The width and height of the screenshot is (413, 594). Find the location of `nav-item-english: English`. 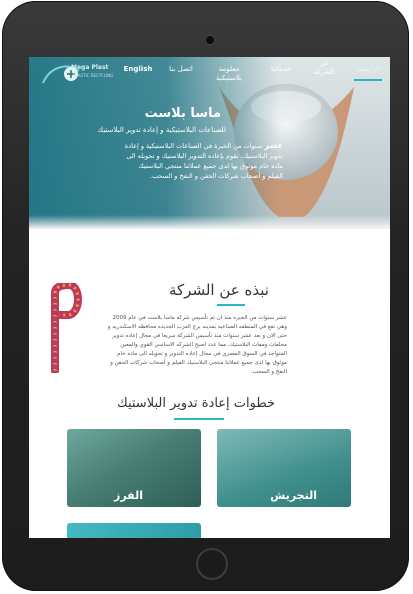

nav-item-english: English is located at coordinates (138, 69).